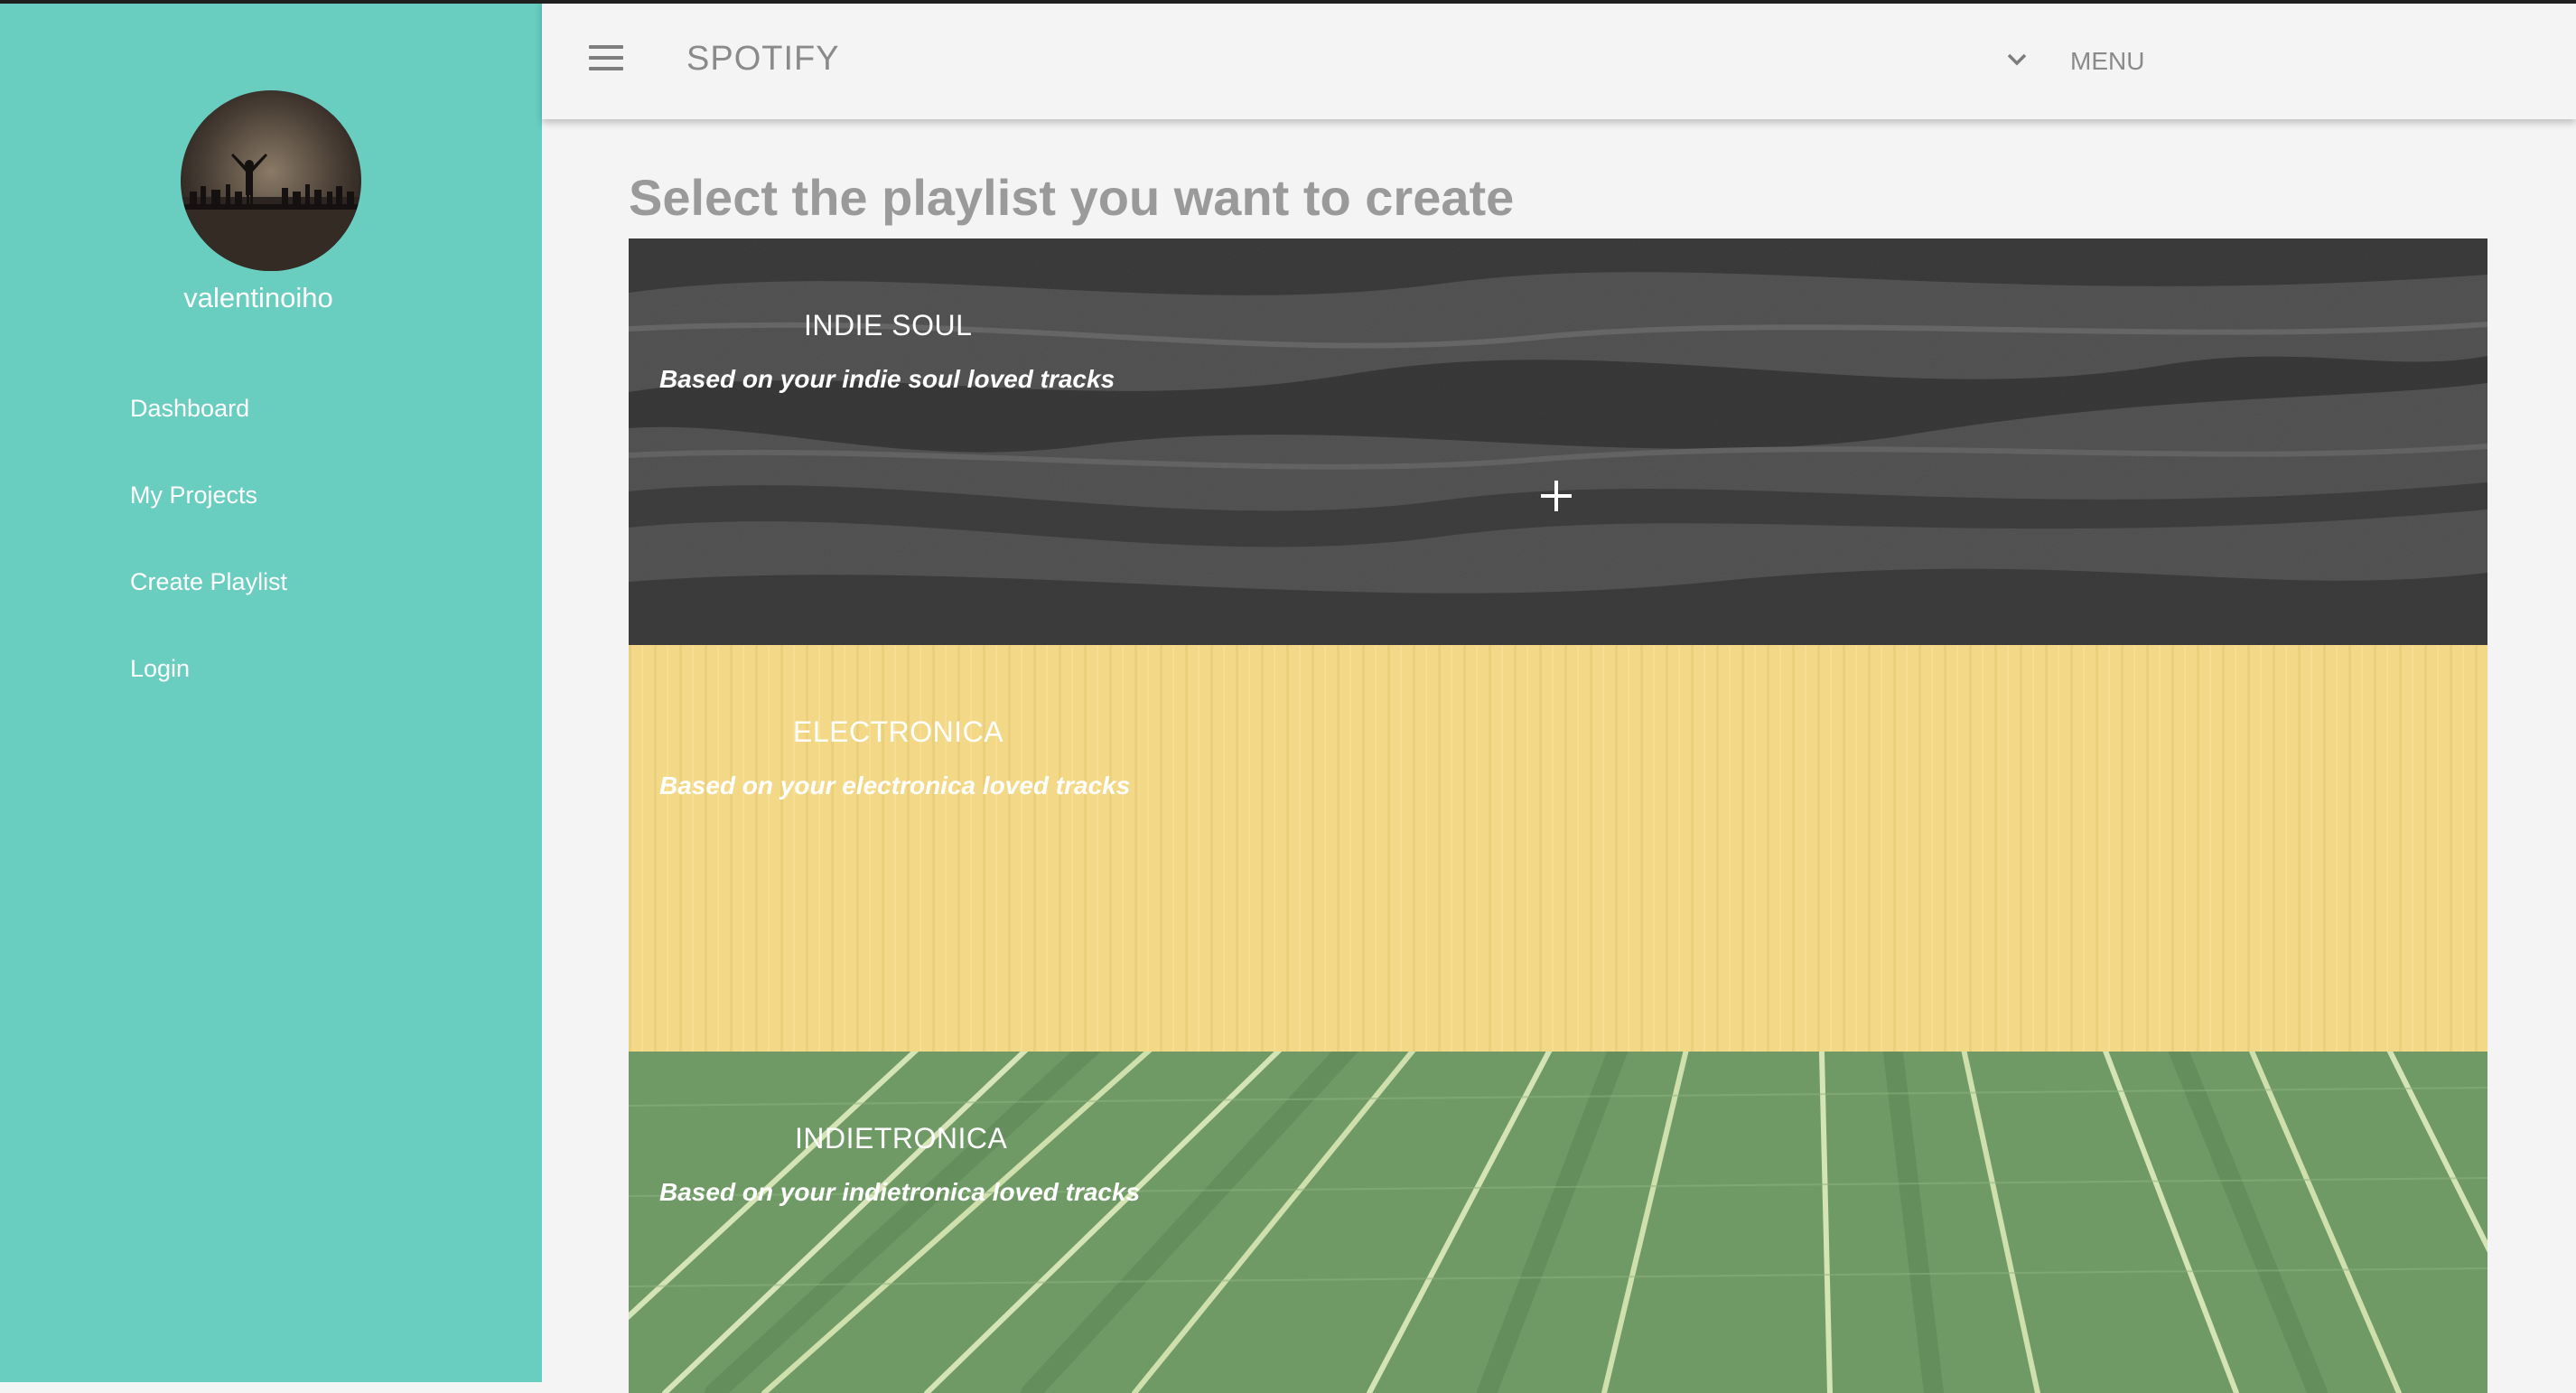 This screenshot has width=2576, height=1393. What do you see at coordinates (1072, 197) in the screenshot?
I see `page-title: Select the playlist you want to create` at bounding box center [1072, 197].